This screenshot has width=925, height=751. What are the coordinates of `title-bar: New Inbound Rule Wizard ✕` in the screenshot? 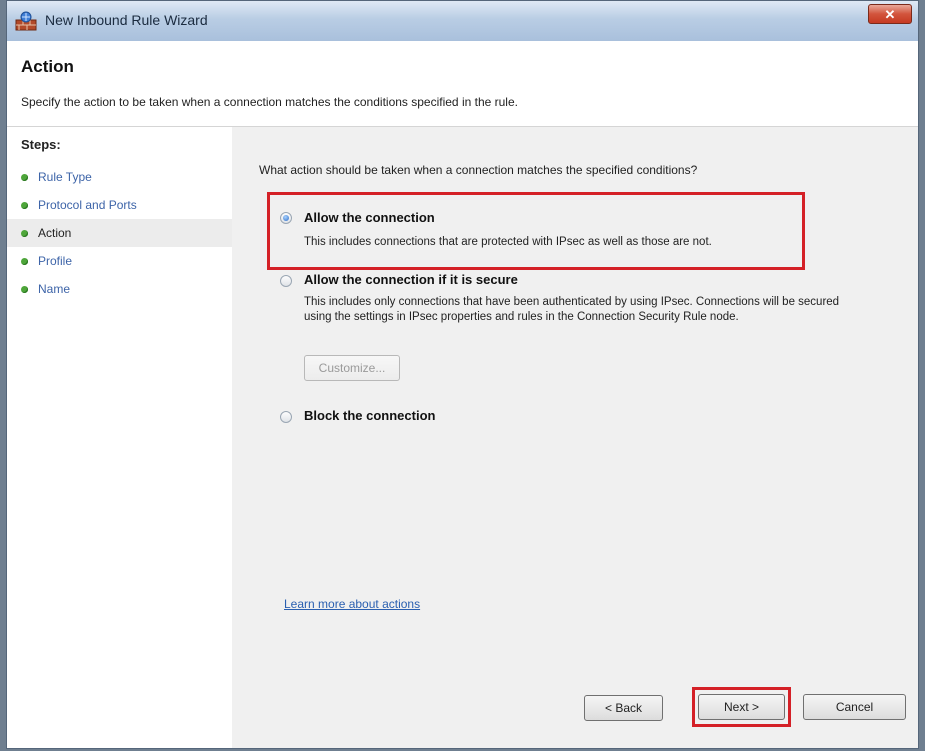 It's located at (462, 21).